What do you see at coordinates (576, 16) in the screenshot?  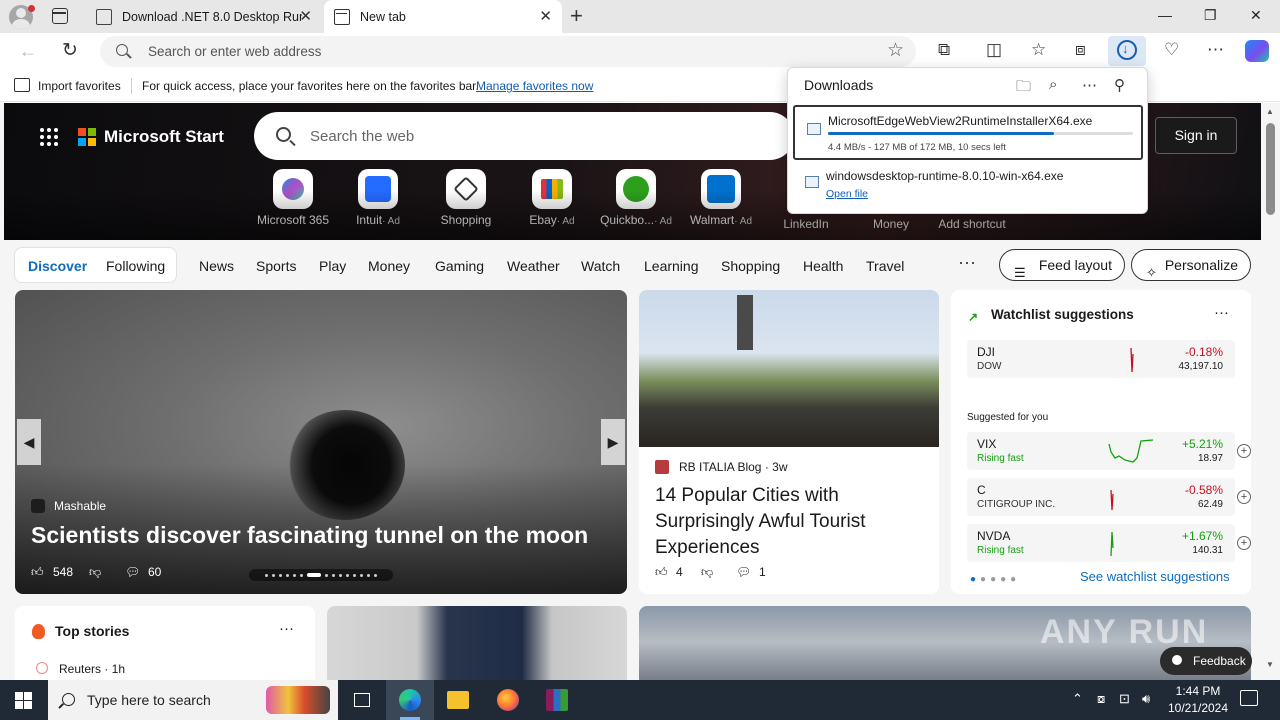 I see `new-tab-button: +` at bounding box center [576, 16].